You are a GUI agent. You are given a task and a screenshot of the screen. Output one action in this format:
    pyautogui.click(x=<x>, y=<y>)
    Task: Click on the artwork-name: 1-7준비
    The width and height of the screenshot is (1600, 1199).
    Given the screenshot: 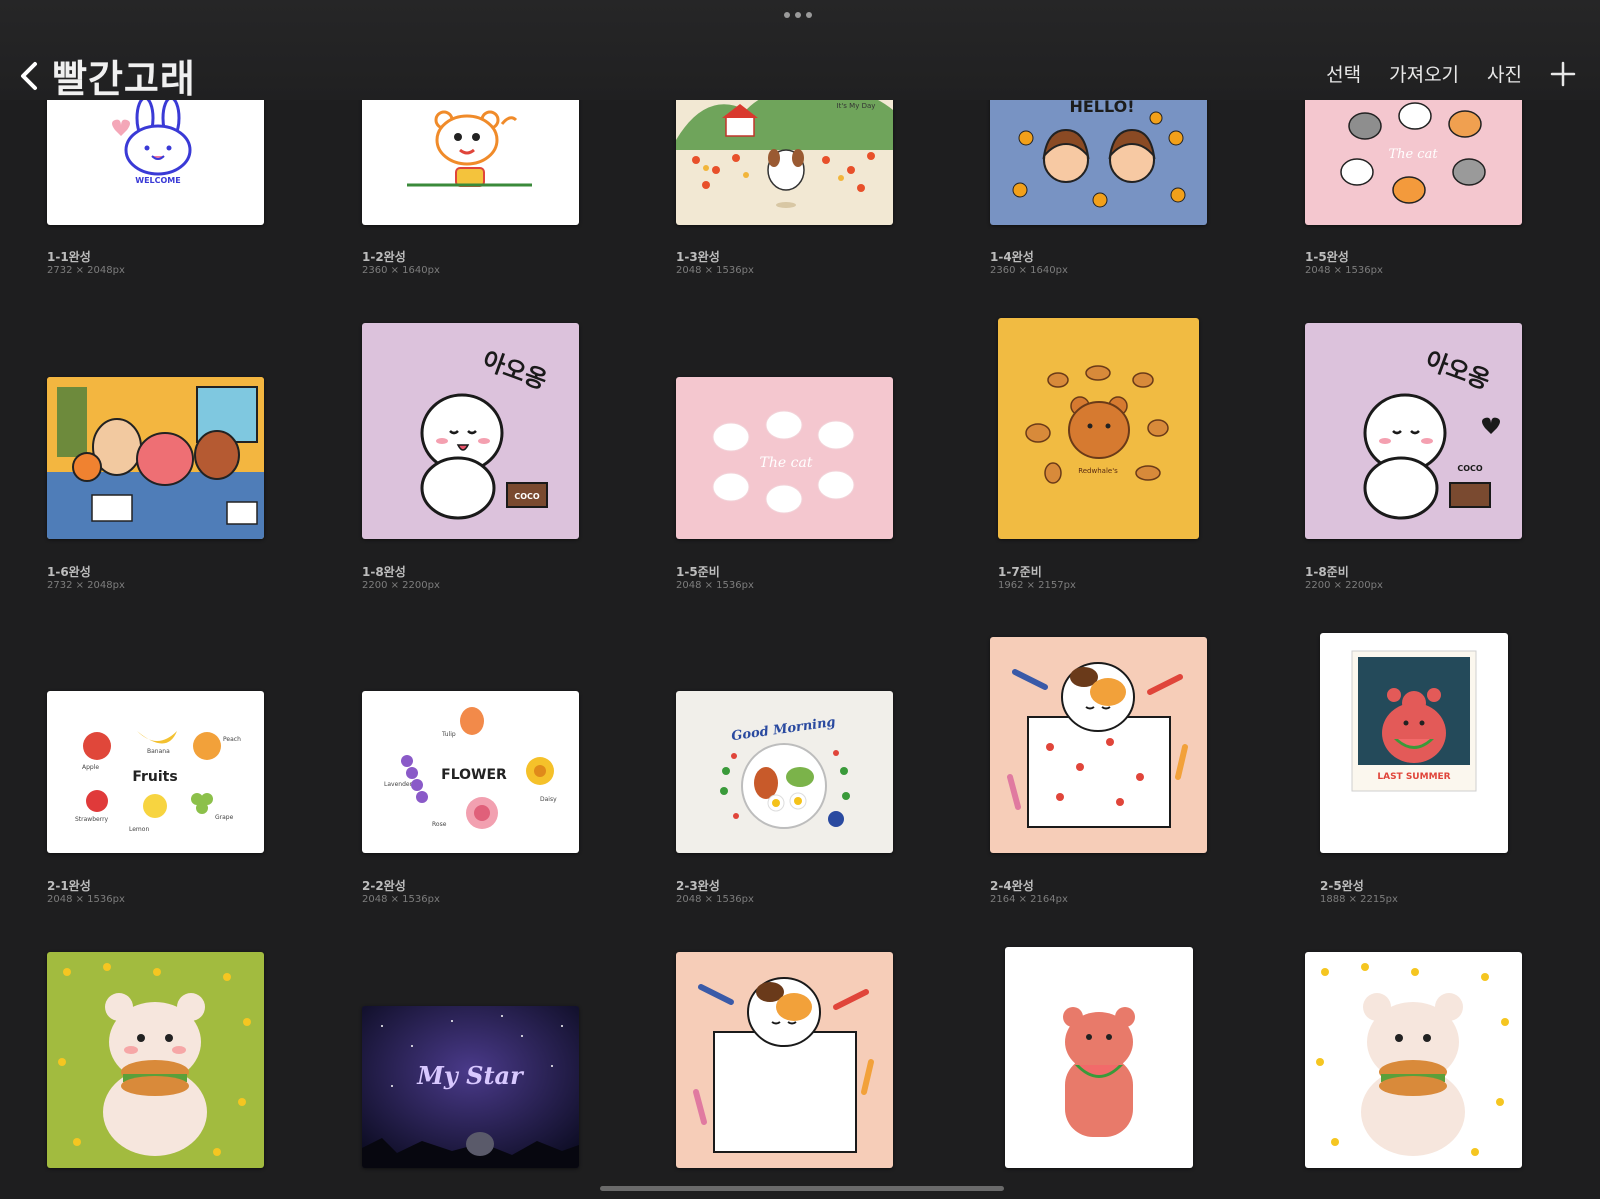 What is the action you would take?
    pyautogui.click(x=1020, y=572)
    